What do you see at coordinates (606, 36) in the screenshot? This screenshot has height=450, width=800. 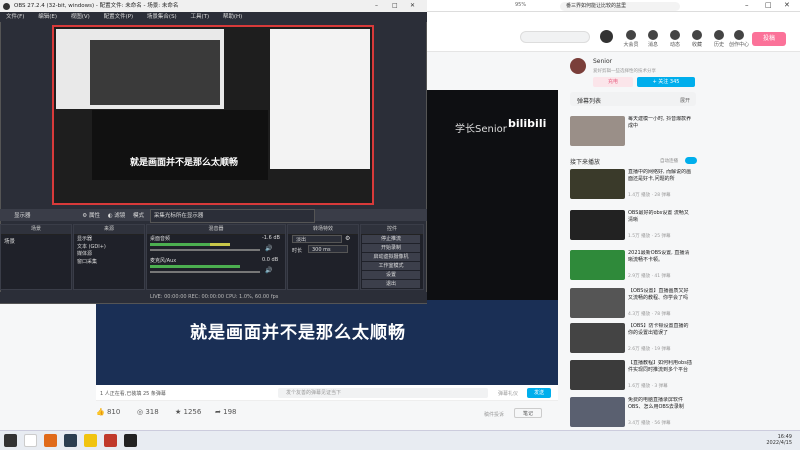 I see `avatar` at bounding box center [606, 36].